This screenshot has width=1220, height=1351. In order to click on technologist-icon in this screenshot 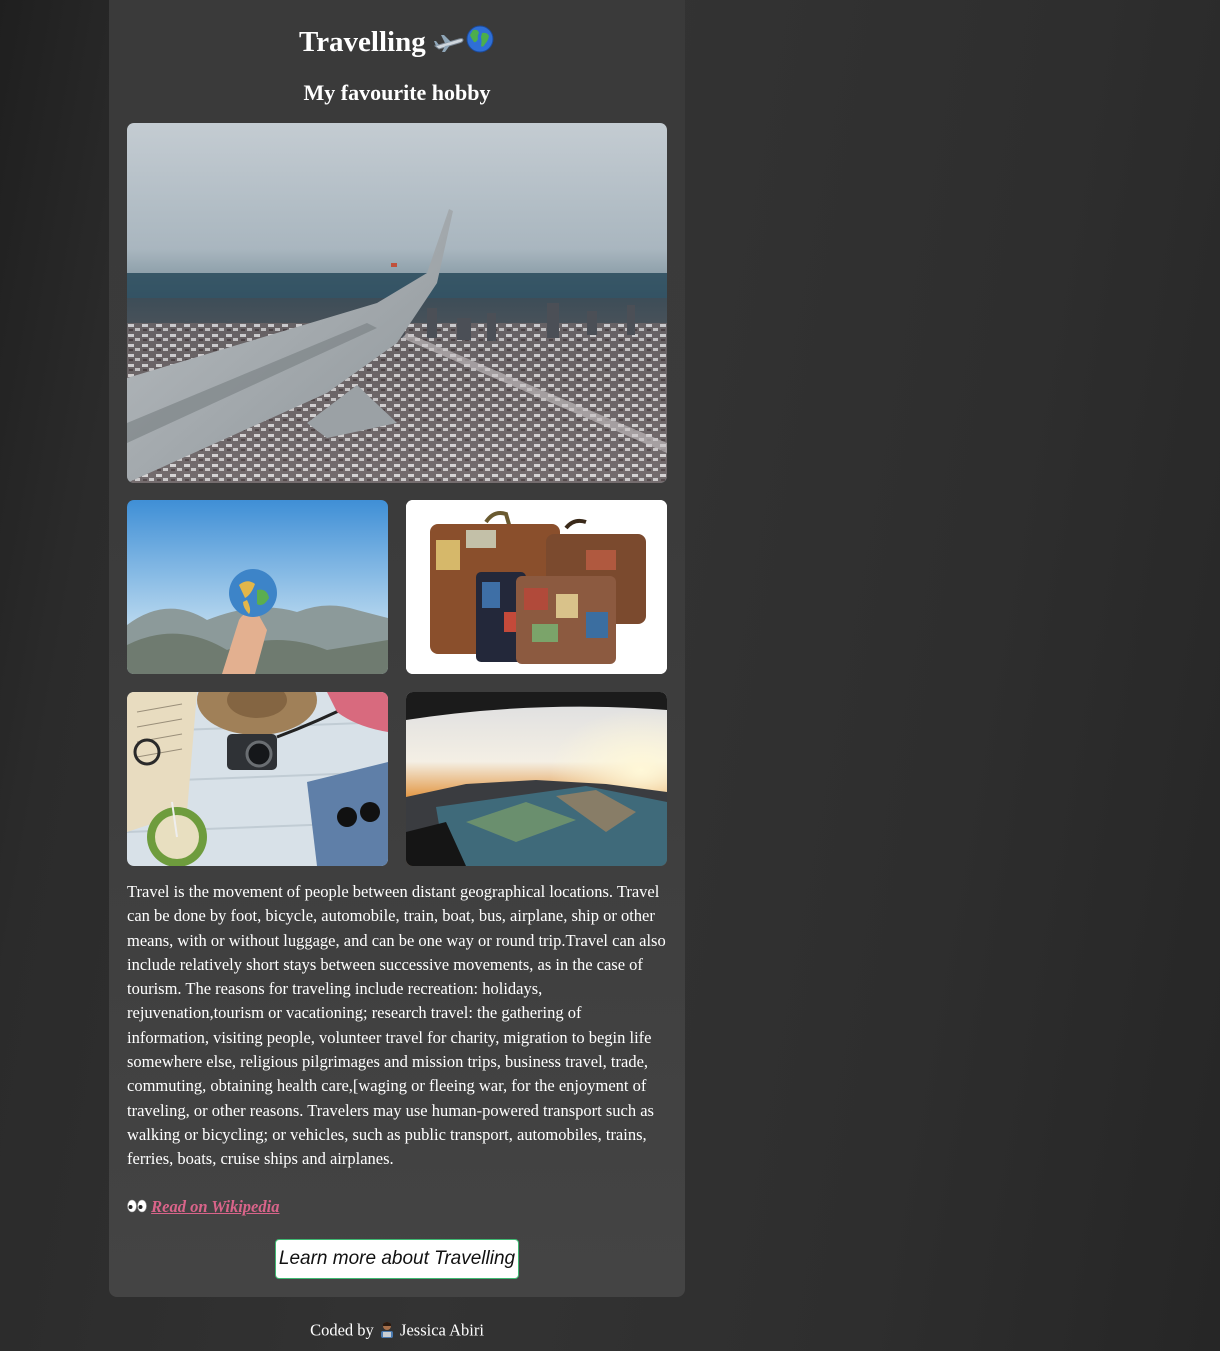, I will do `click(387, 1331)`.